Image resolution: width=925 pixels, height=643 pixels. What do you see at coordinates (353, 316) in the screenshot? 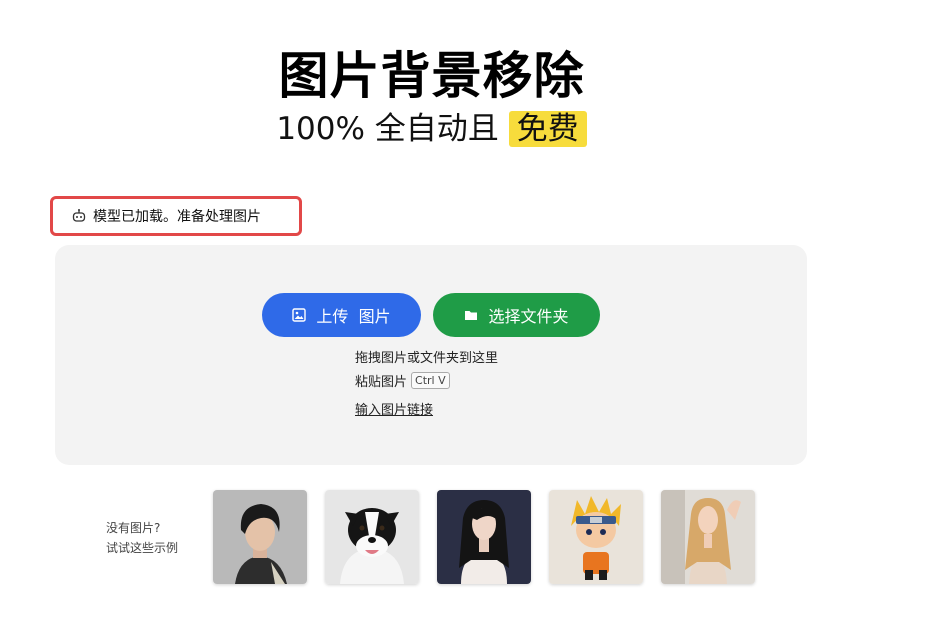
I see `upload-label: 上传 图片` at bounding box center [353, 316].